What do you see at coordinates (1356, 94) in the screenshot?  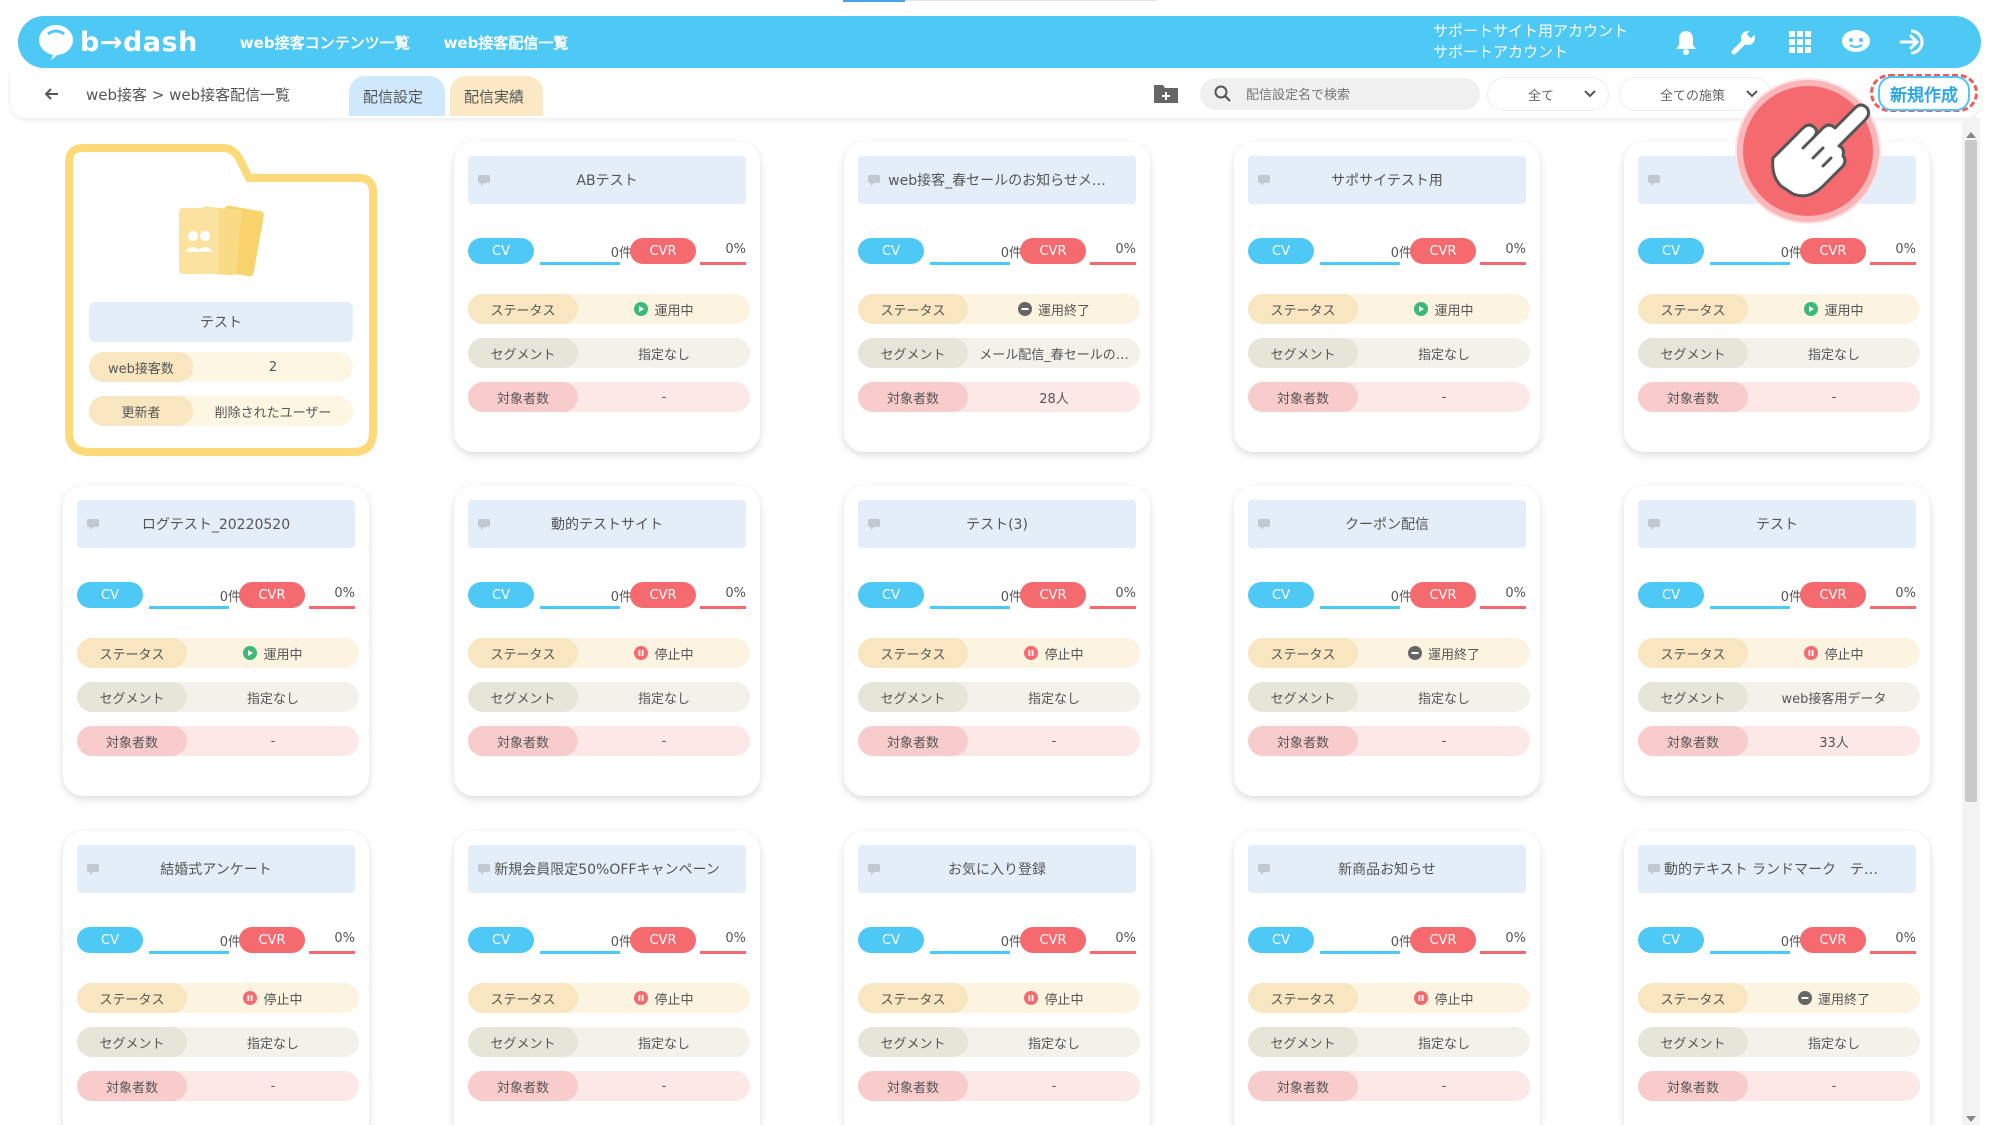 I see `search-input` at bounding box center [1356, 94].